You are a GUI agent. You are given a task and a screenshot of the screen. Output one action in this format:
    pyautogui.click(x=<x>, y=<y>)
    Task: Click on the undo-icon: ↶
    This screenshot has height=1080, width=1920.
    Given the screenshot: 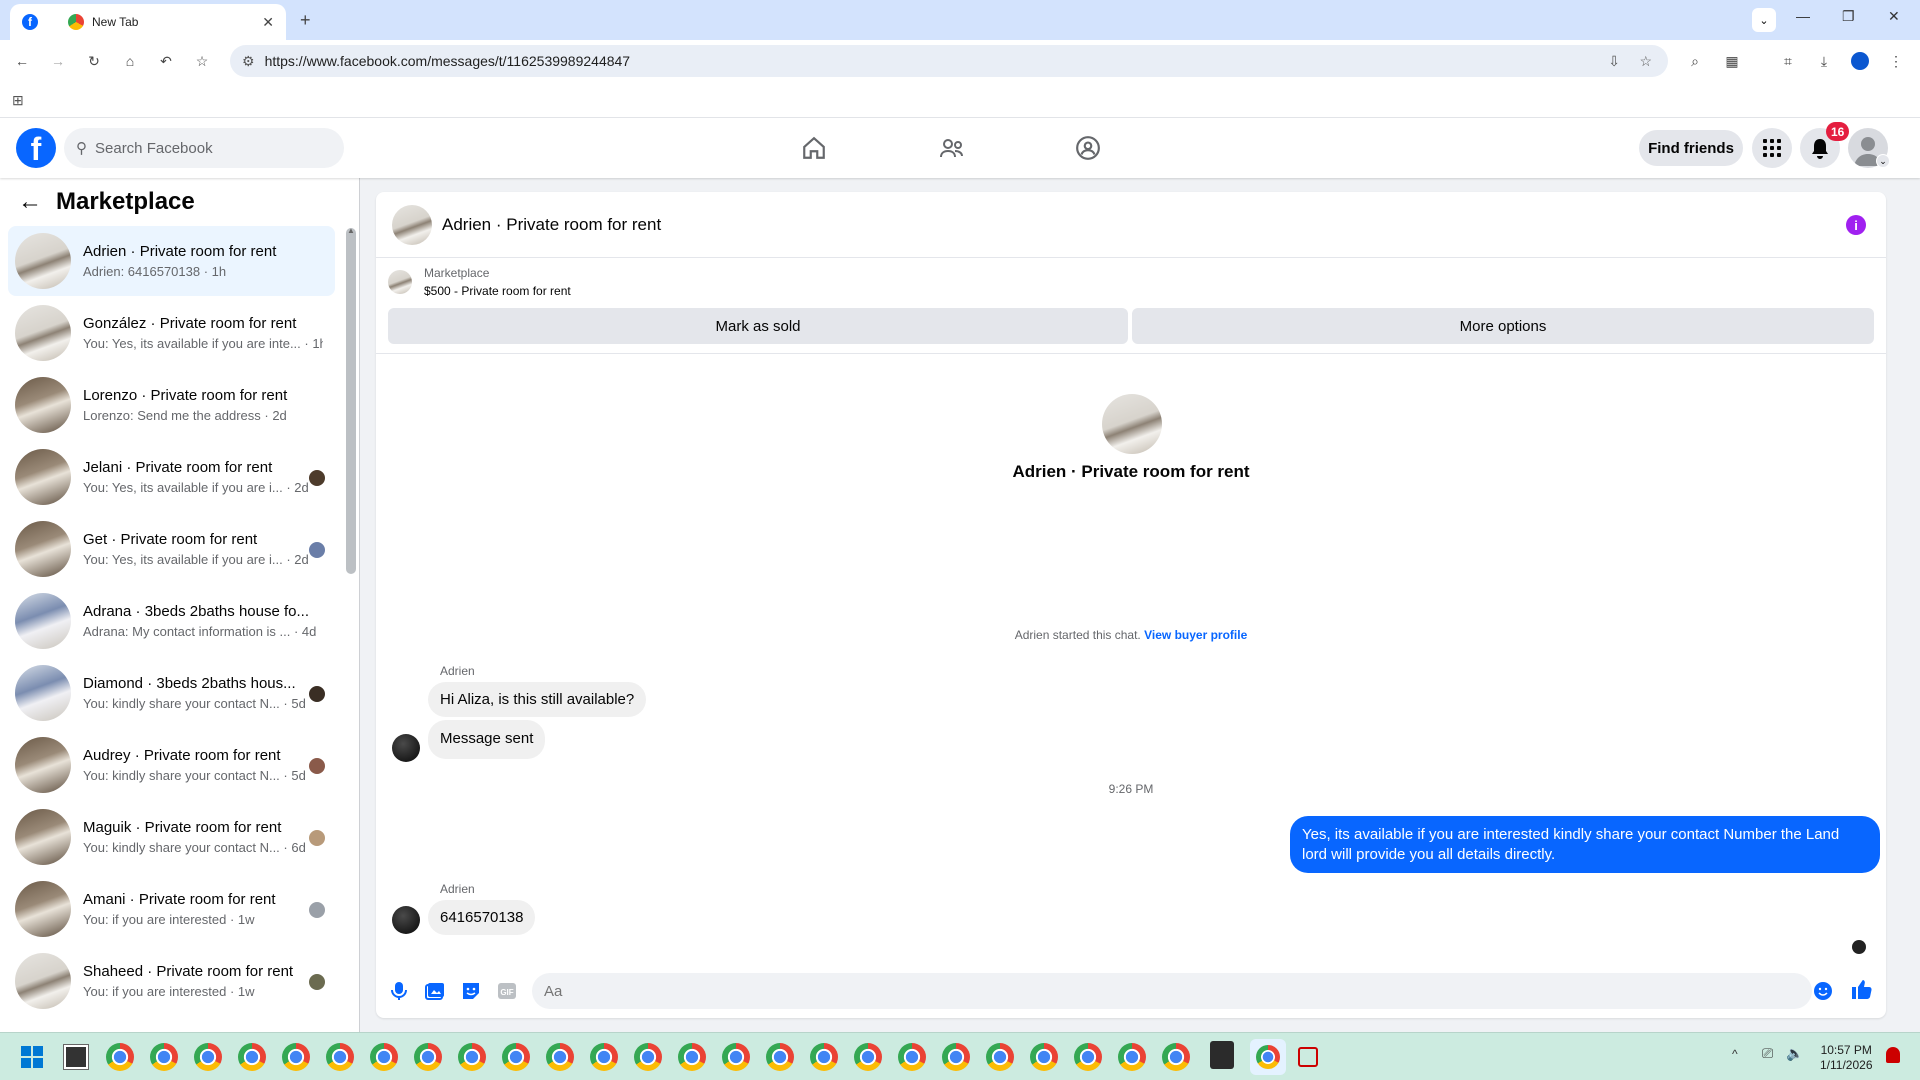 What is the action you would take?
    pyautogui.click(x=166, y=61)
    